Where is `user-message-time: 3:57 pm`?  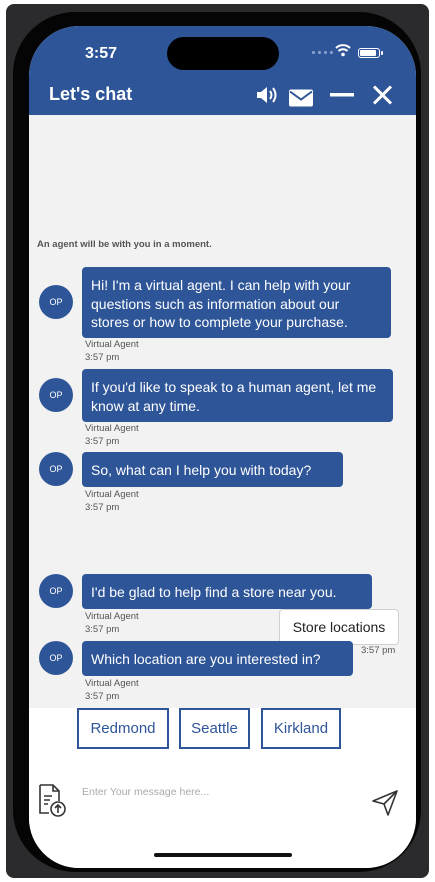
user-message-time: 3:57 pm is located at coordinates (378, 650).